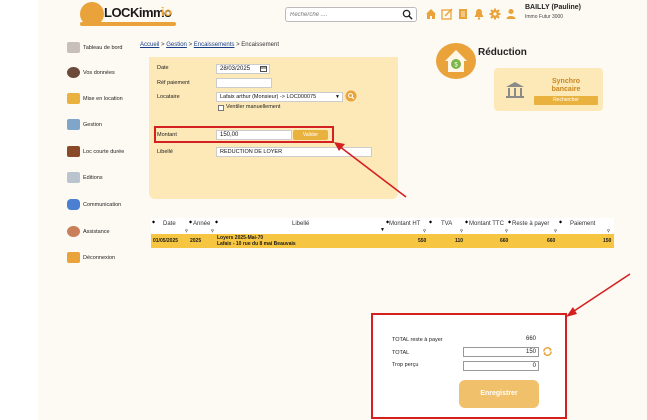 The height and width of the screenshot is (420, 647). I want to click on column-header-vat: TVA, so click(446, 224).